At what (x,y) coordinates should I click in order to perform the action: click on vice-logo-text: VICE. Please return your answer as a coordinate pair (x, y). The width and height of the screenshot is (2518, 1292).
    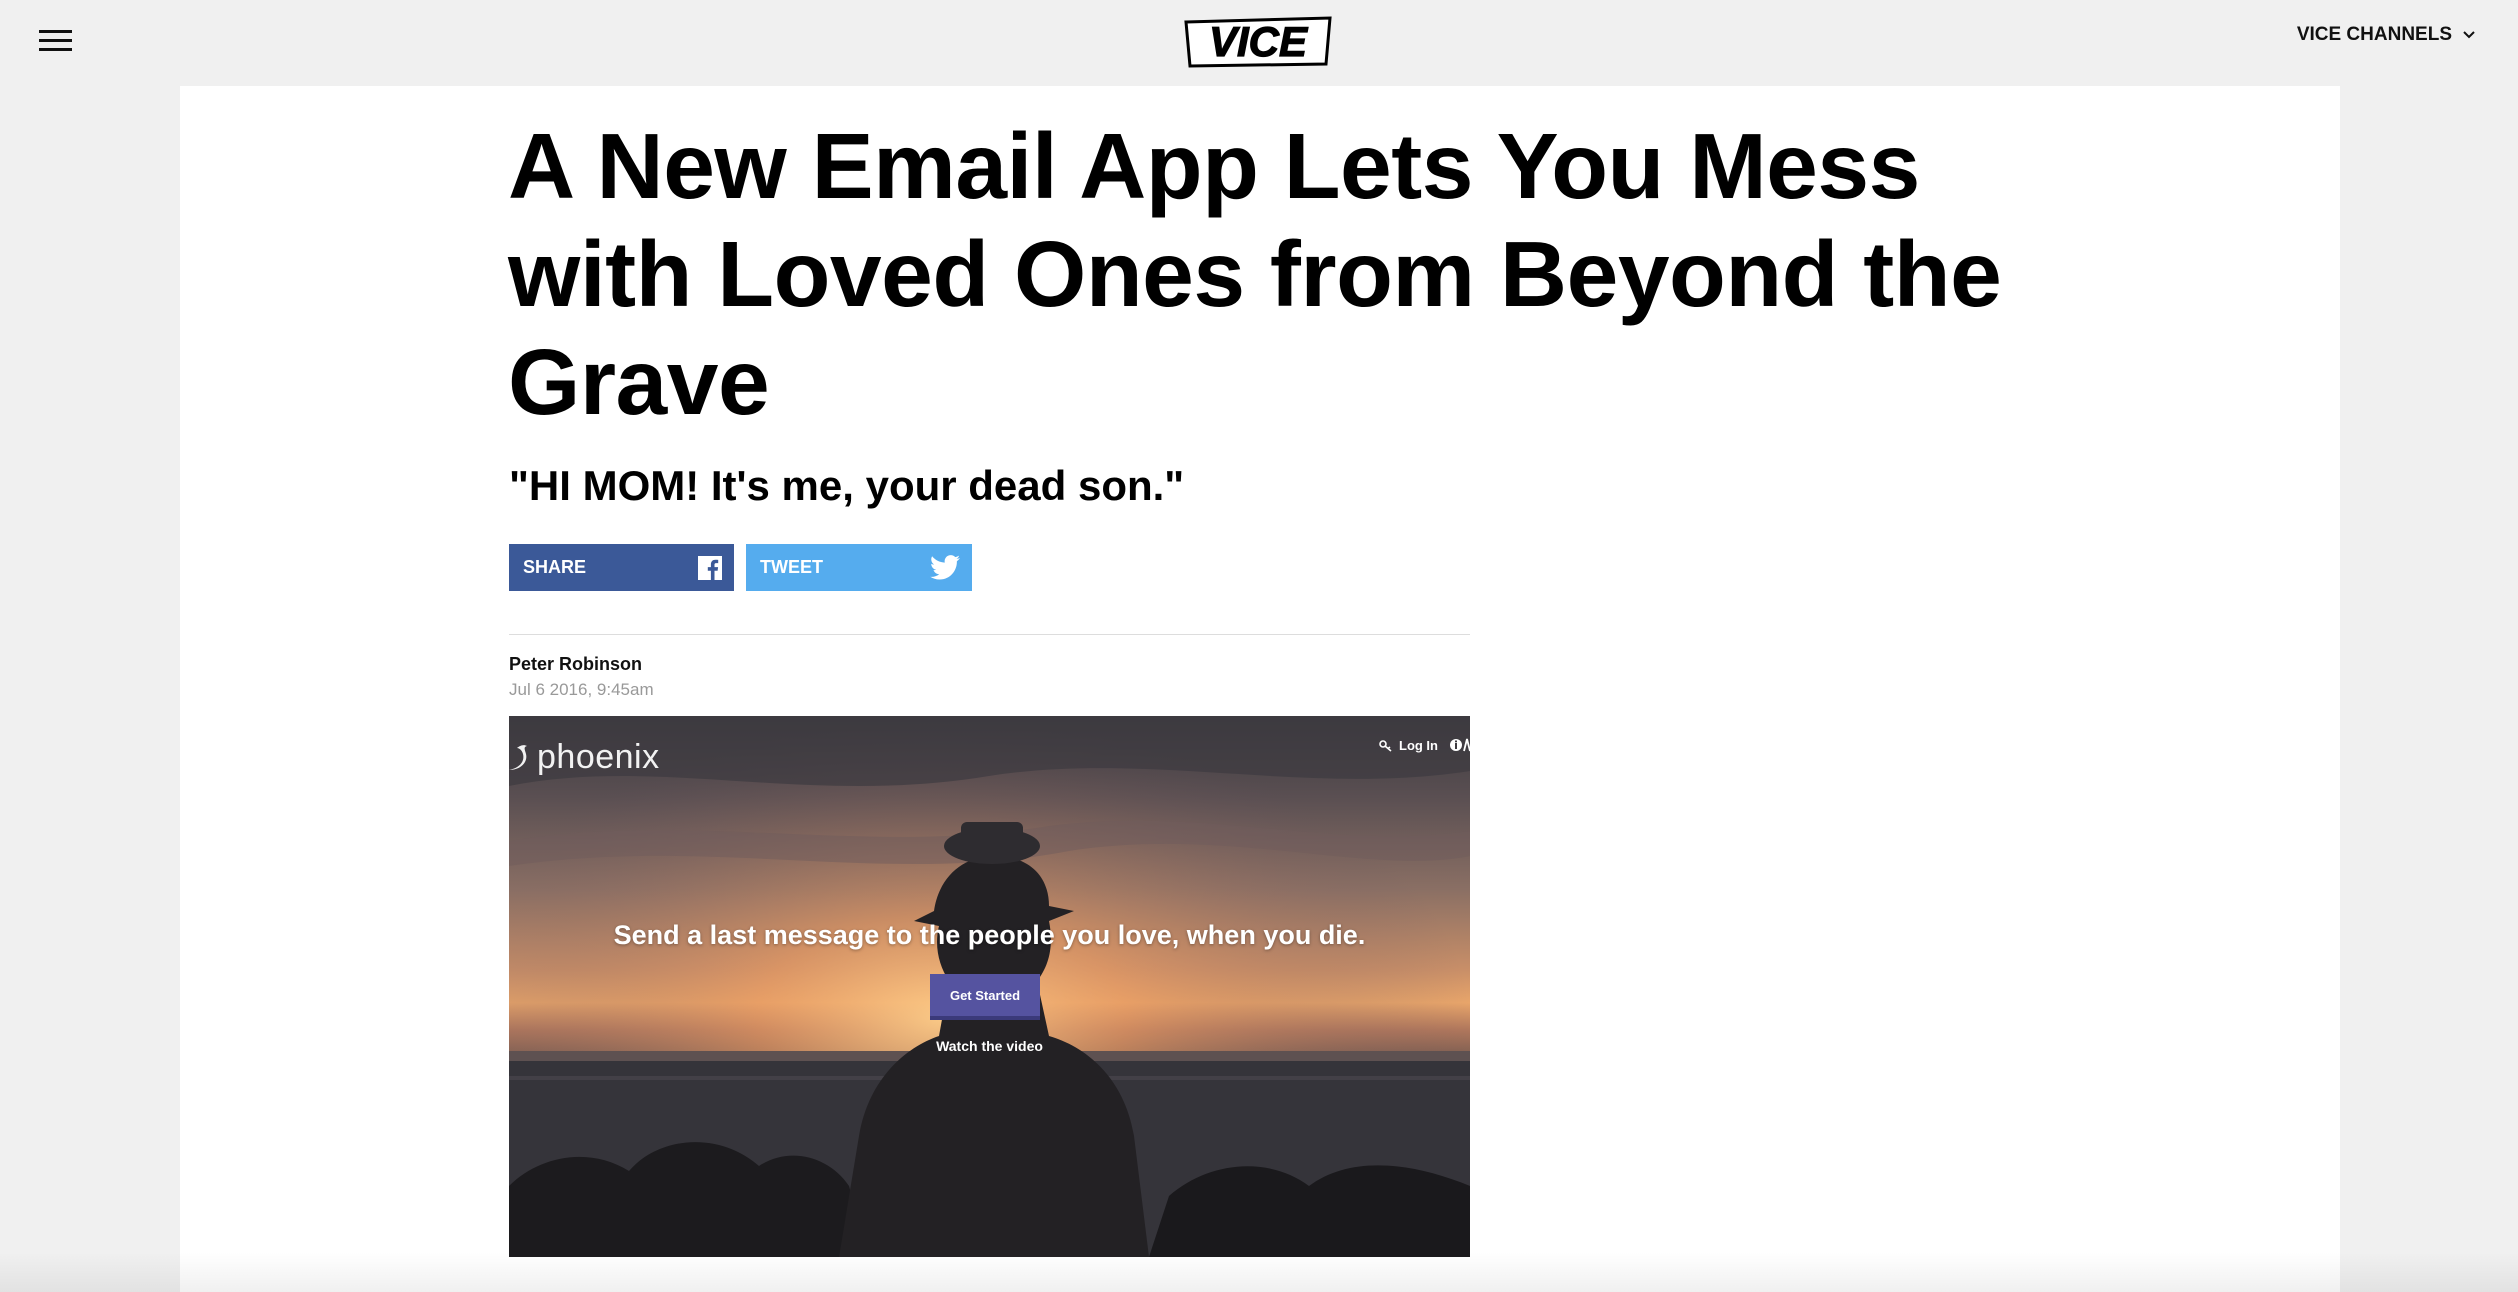
    Looking at the image, I should click on (1259, 41).